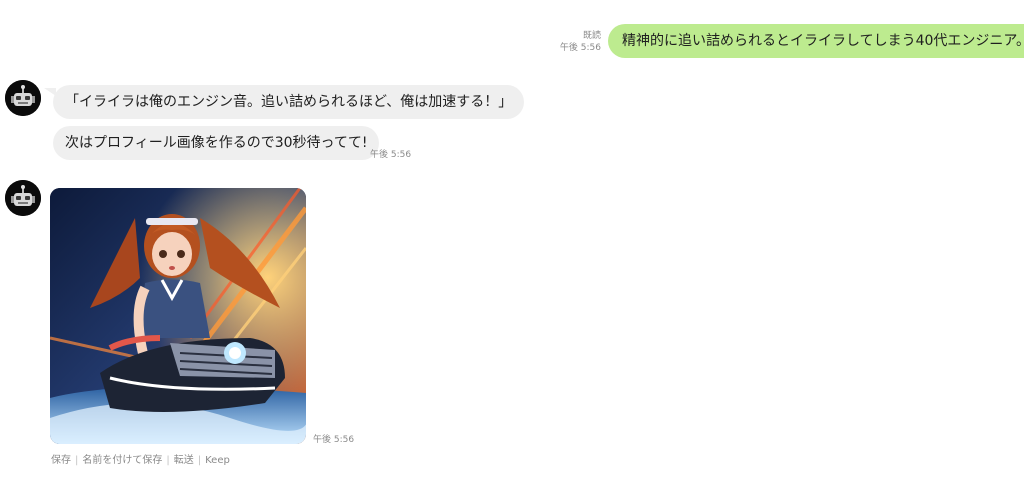  I want to click on image-timestamp: 午後 5:56, so click(334, 440).